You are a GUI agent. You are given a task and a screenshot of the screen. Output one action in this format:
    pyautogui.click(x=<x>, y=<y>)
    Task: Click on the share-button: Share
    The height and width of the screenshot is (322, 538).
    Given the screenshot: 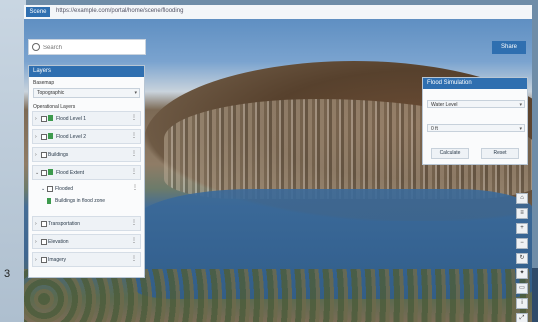 What is the action you would take?
    pyautogui.click(x=509, y=47)
    